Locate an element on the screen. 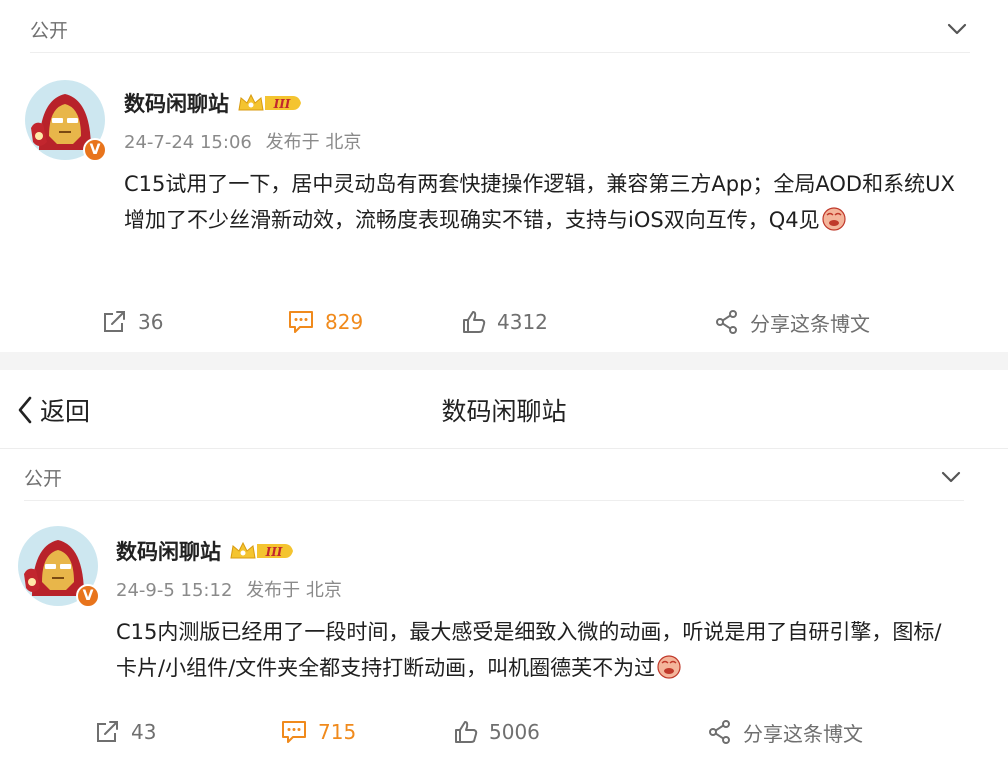 This screenshot has height=775, width=1008. like-count: 4312 is located at coordinates (522, 322).